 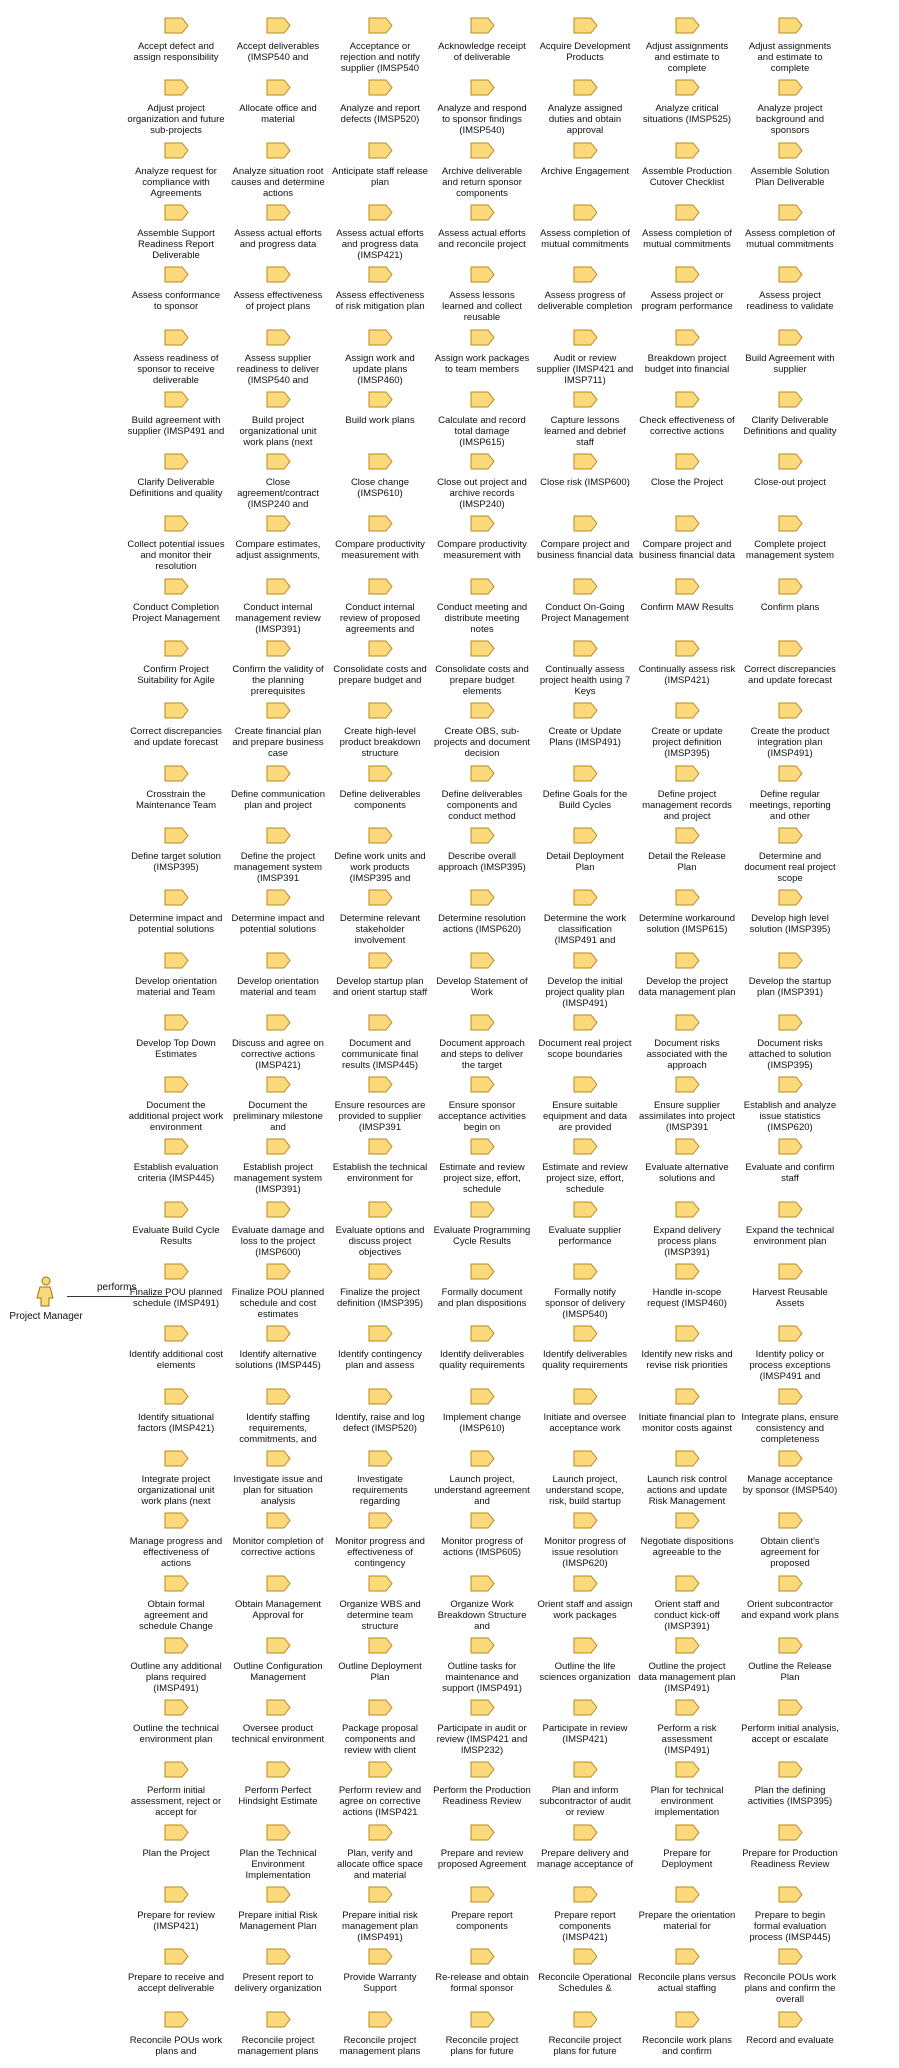 I want to click on task-node: Evaluate supplier performance, so click(x=585, y=1229).